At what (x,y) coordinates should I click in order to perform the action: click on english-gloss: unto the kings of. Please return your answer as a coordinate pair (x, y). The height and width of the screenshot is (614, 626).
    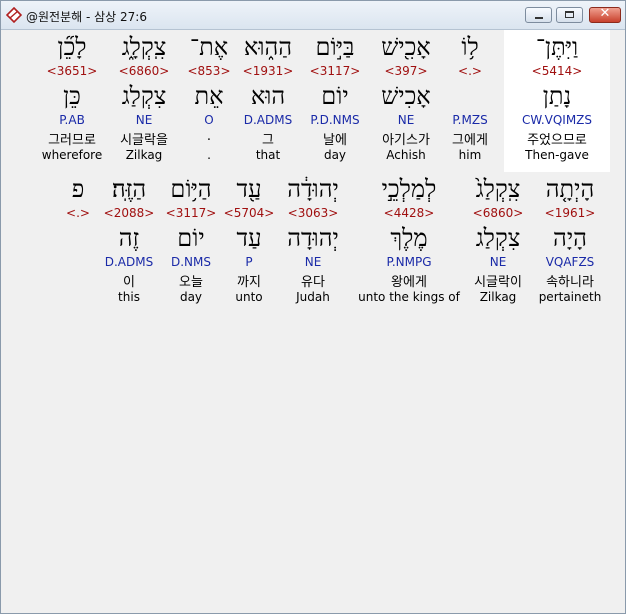
    Looking at the image, I should click on (409, 297).